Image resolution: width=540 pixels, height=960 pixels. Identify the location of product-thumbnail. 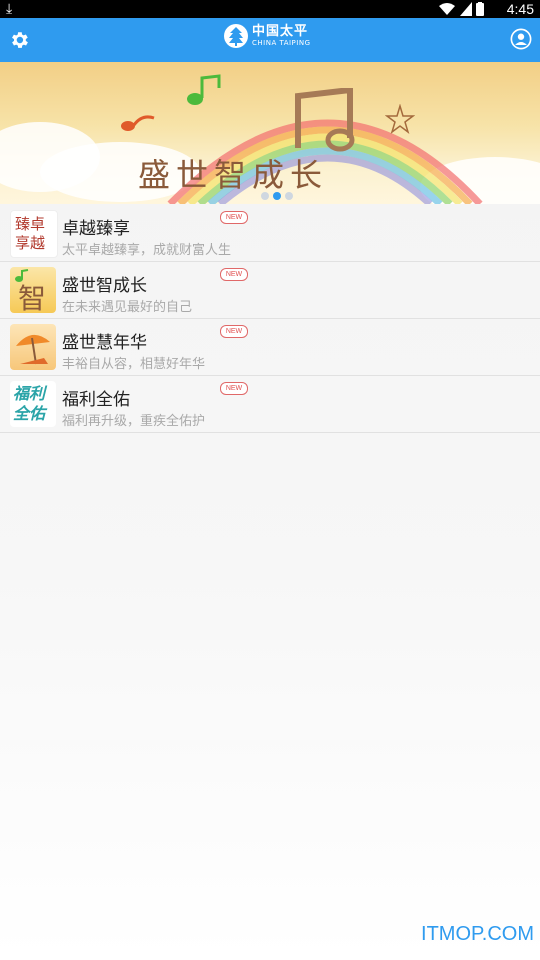
(33, 347).